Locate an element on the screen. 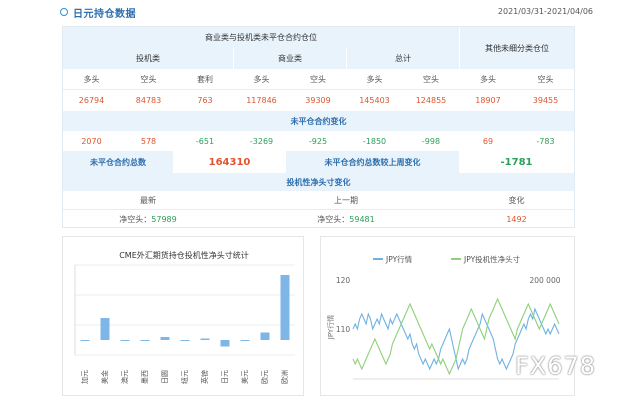 The image size is (640, 400). net-col-latest: 最新 is located at coordinates (148, 200).